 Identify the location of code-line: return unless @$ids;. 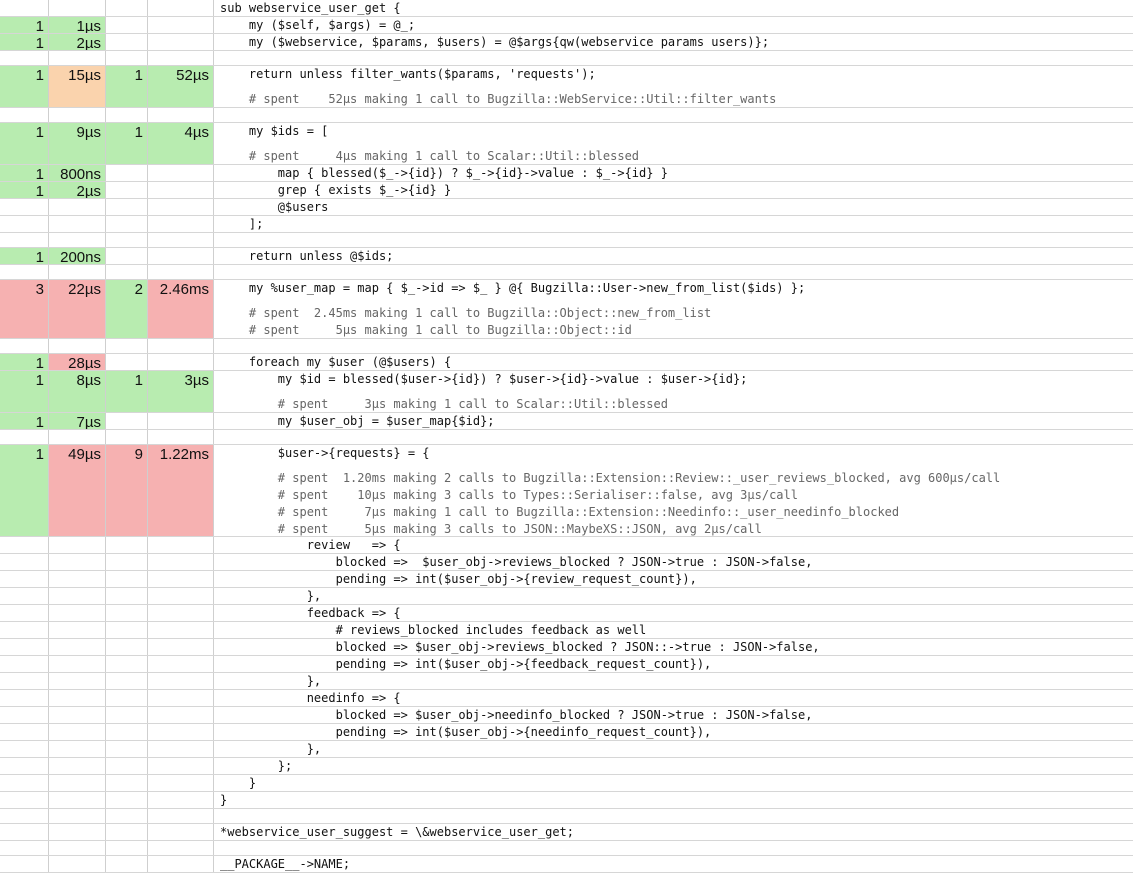
(307, 256).